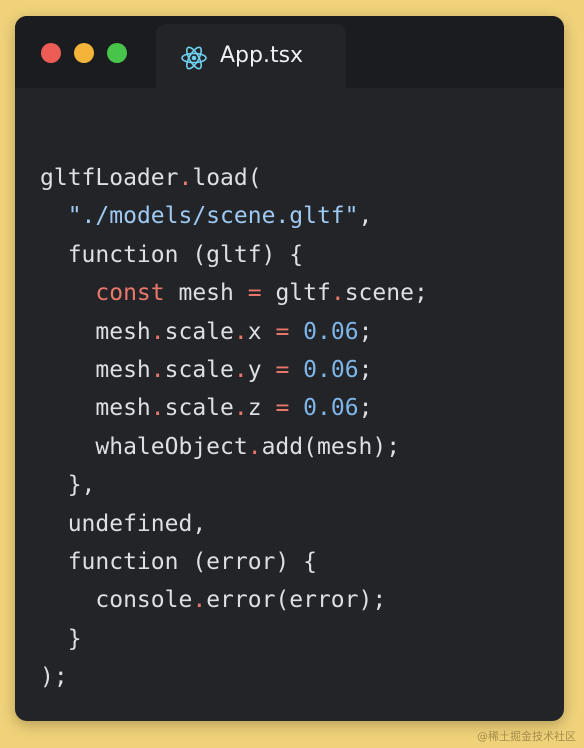  I want to click on code-line: mesh.scale.x = 0.06;, so click(234, 332).